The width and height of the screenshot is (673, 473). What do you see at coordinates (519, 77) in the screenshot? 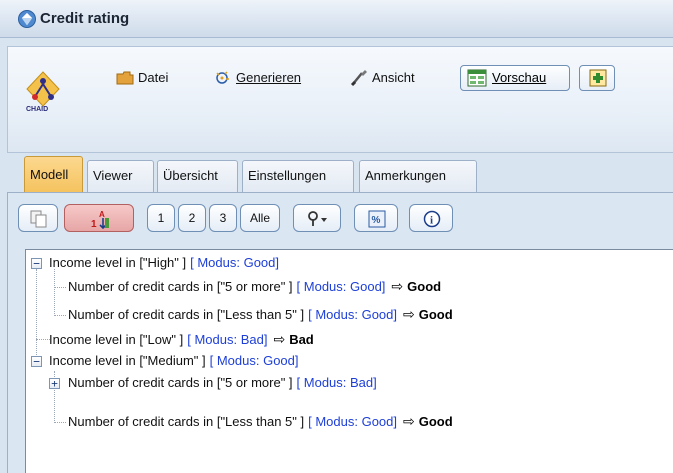
I see `preview-label: Vorschau` at bounding box center [519, 77].